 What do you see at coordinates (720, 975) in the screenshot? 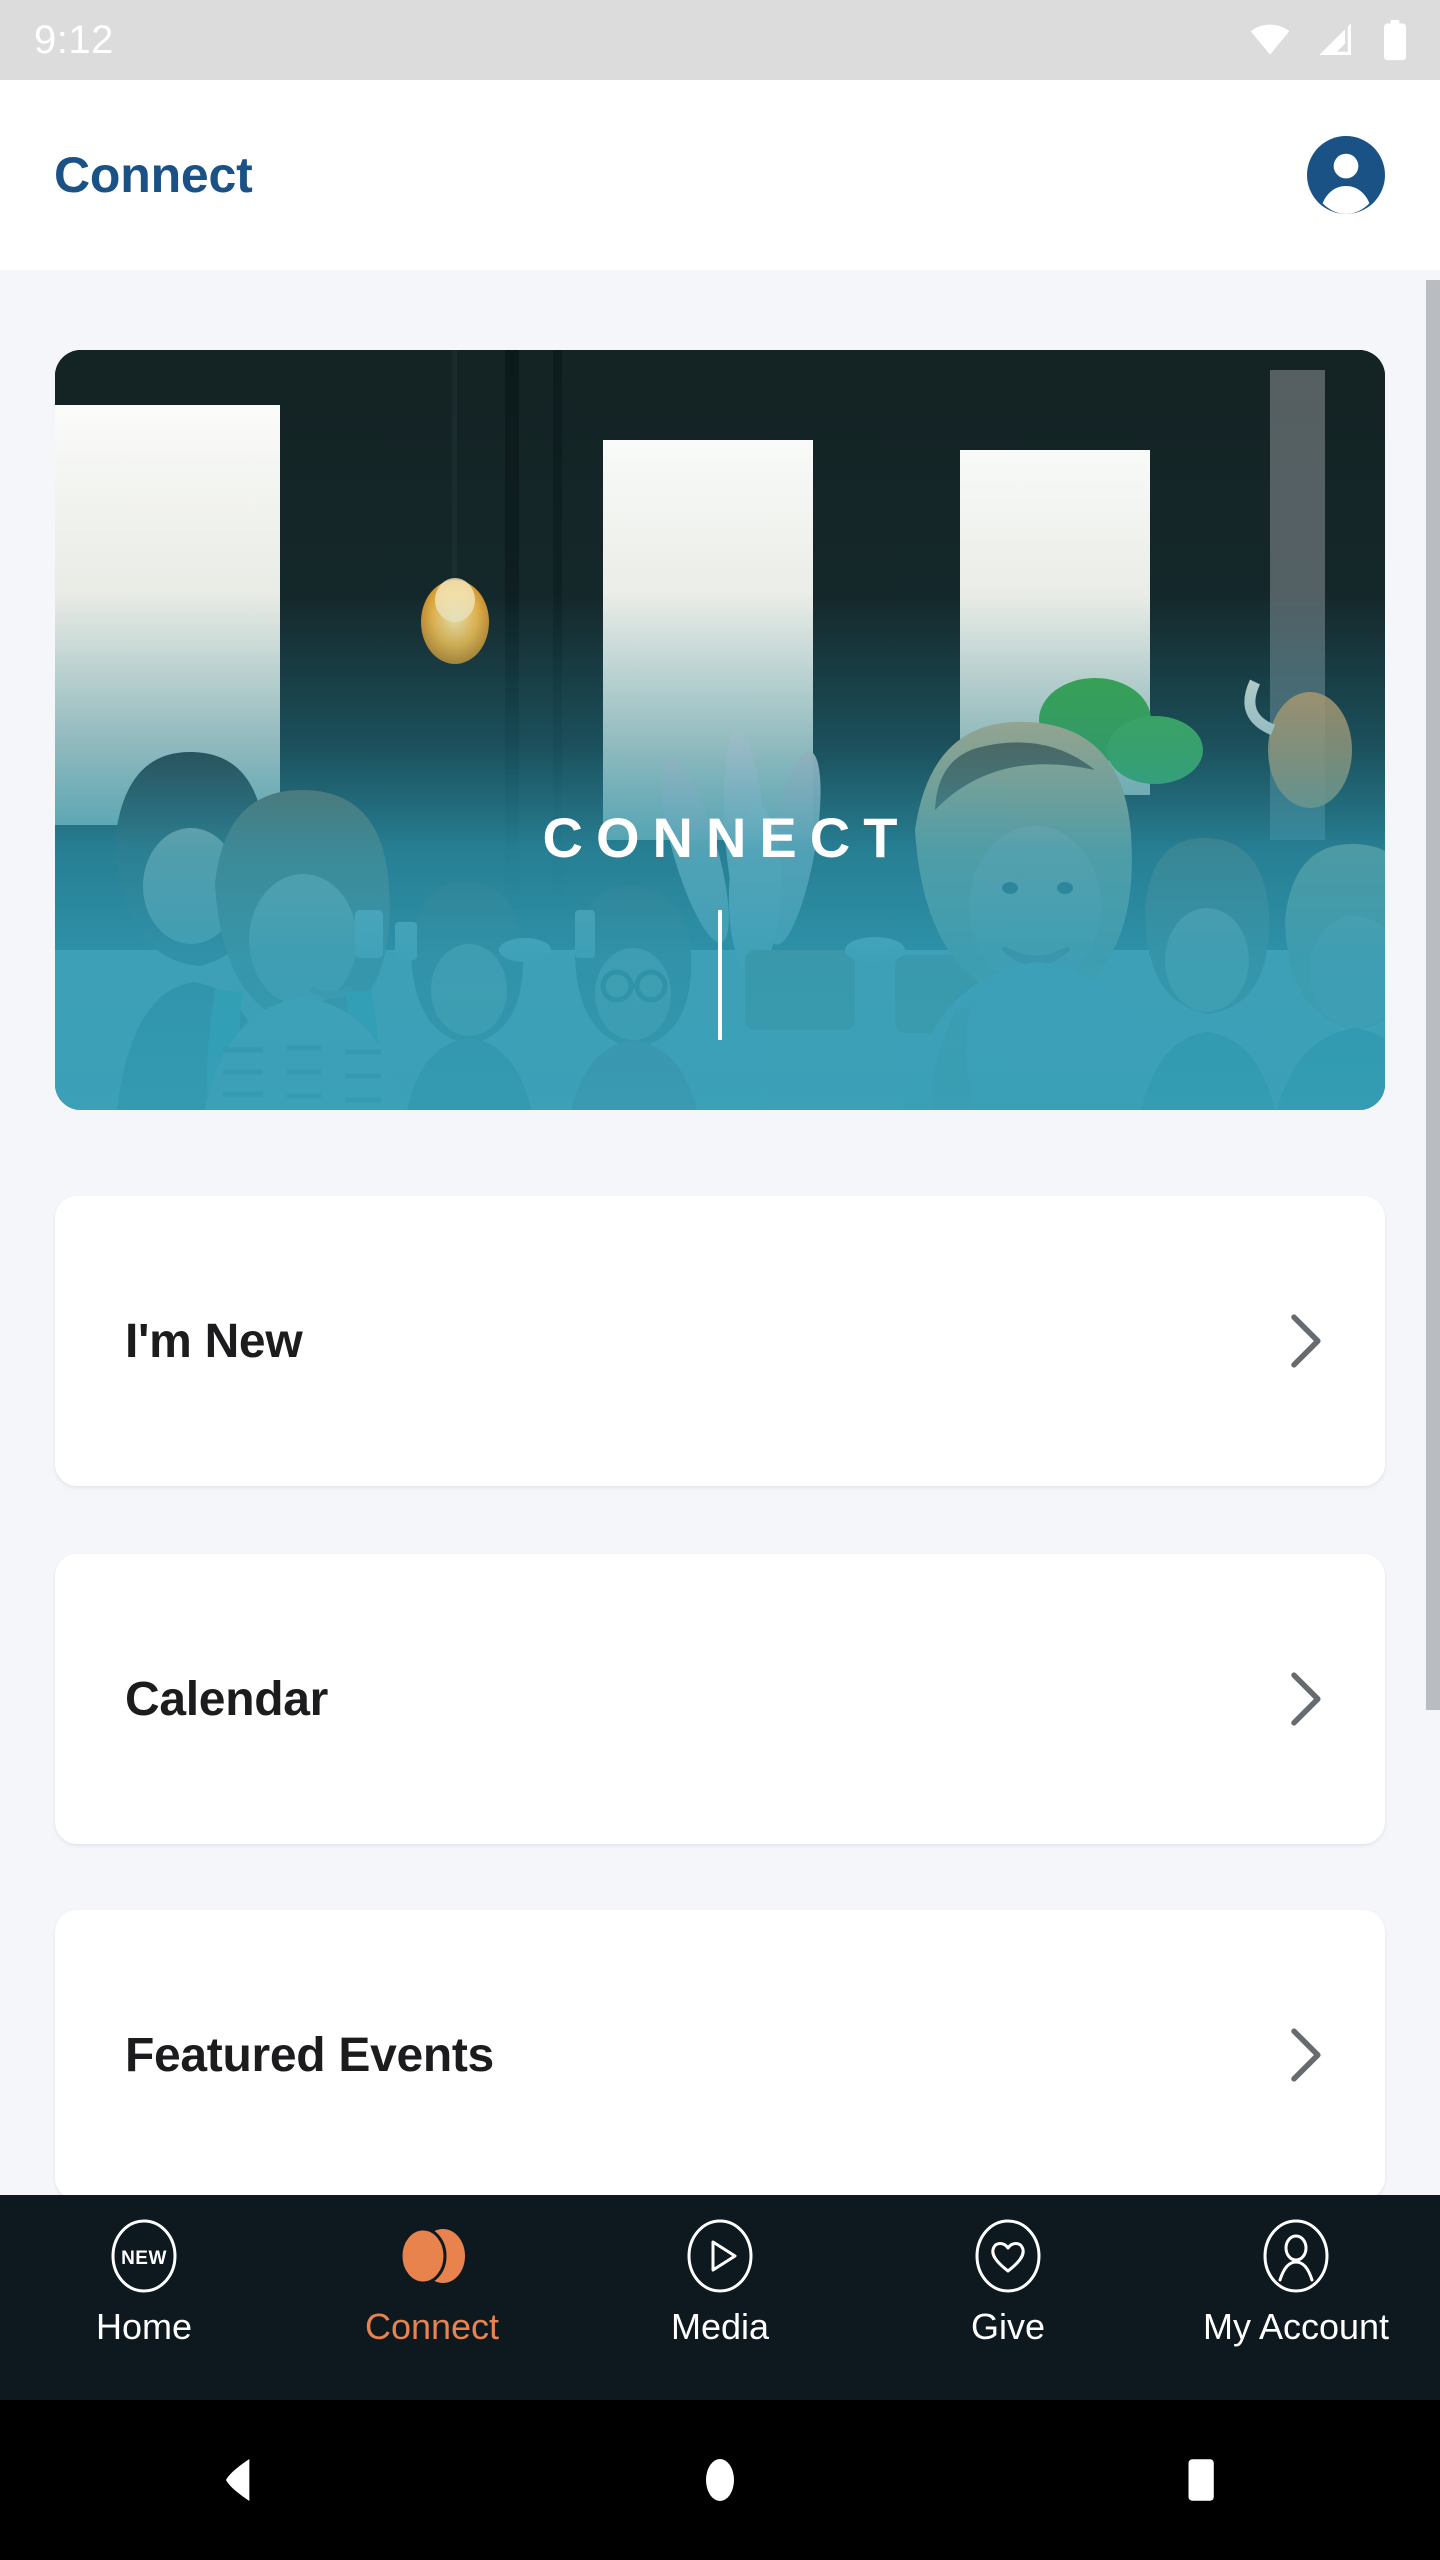
I see `hero-divider-line` at bounding box center [720, 975].